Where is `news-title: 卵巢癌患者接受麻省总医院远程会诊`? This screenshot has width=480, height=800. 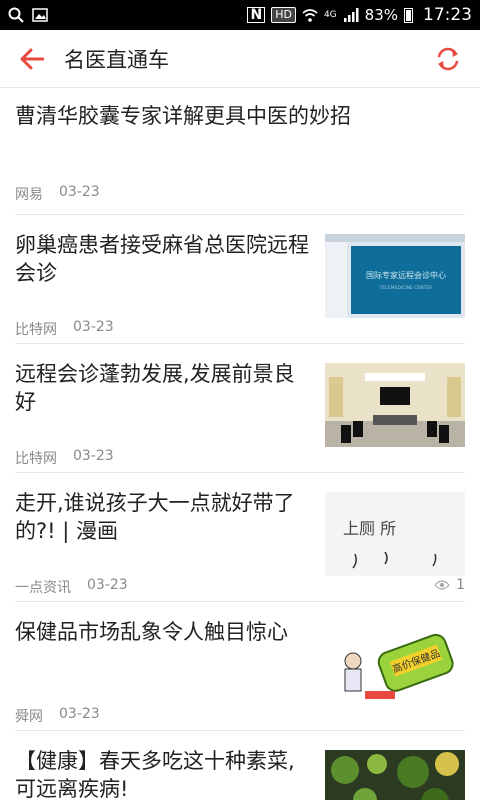
news-title: 卵巢癌患者接受麻省总医院远程会诊 is located at coordinates (162, 259).